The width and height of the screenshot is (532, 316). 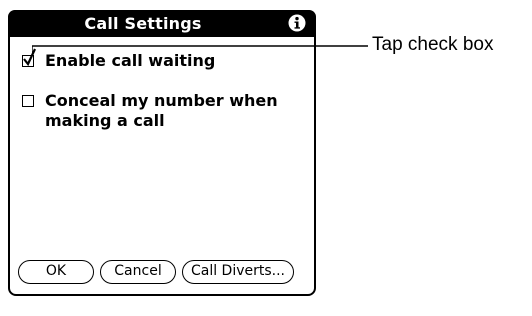 What do you see at coordinates (200, 50) in the screenshot?
I see `callout-line` at bounding box center [200, 50].